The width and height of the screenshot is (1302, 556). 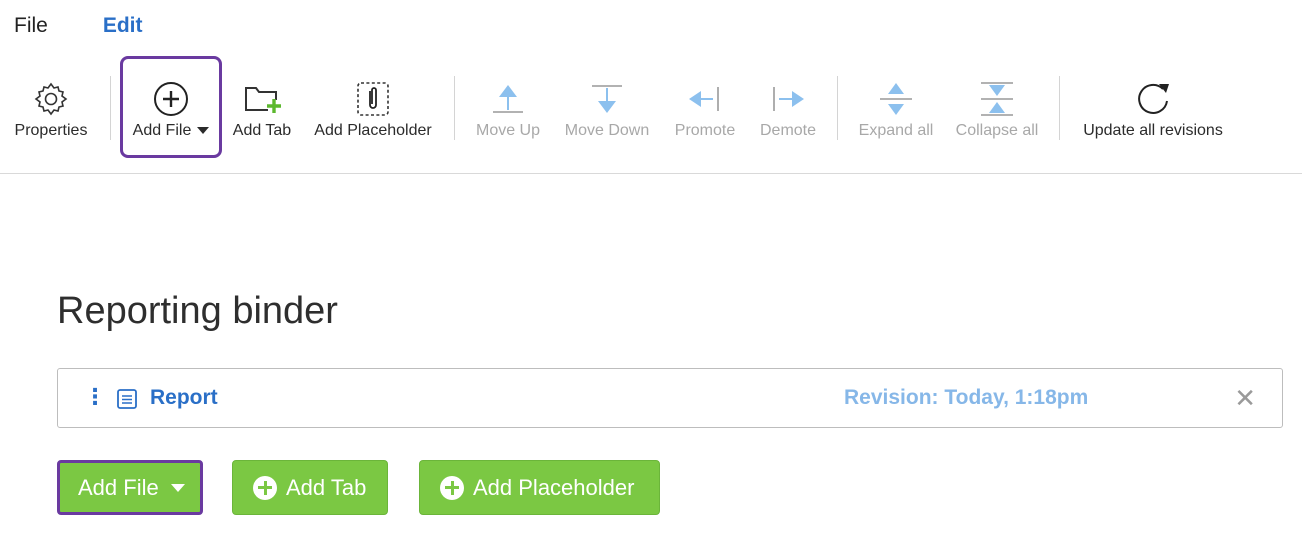 I want to click on menu-edit: Edit, so click(x=123, y=26).